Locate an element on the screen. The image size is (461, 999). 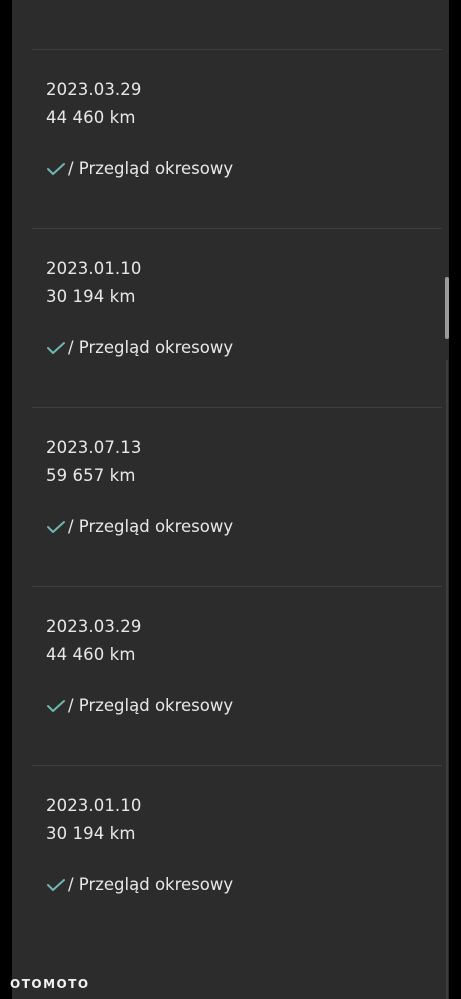
scrollbar-track is located at coordinates (447, 679).